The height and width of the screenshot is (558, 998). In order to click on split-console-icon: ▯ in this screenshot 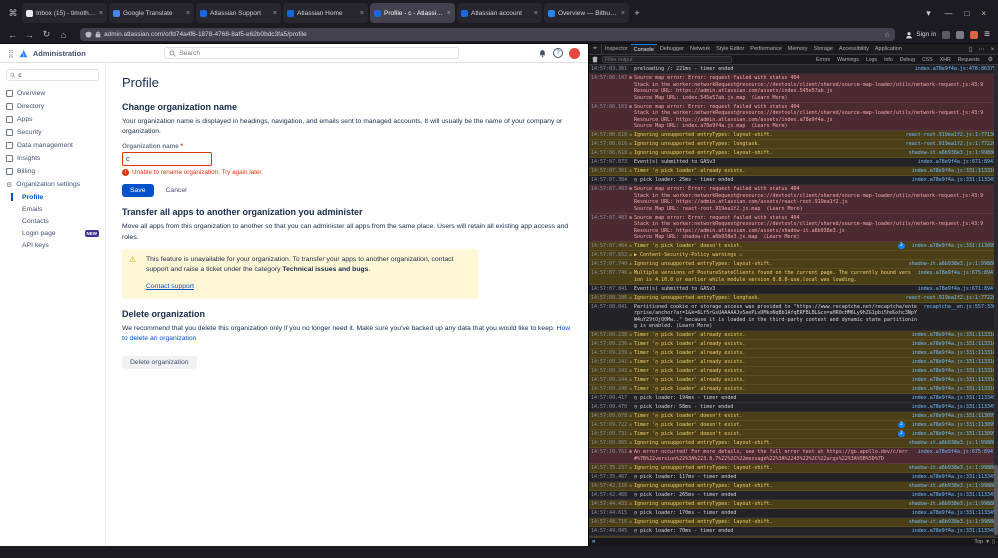, I will do `click(993, 542)`.